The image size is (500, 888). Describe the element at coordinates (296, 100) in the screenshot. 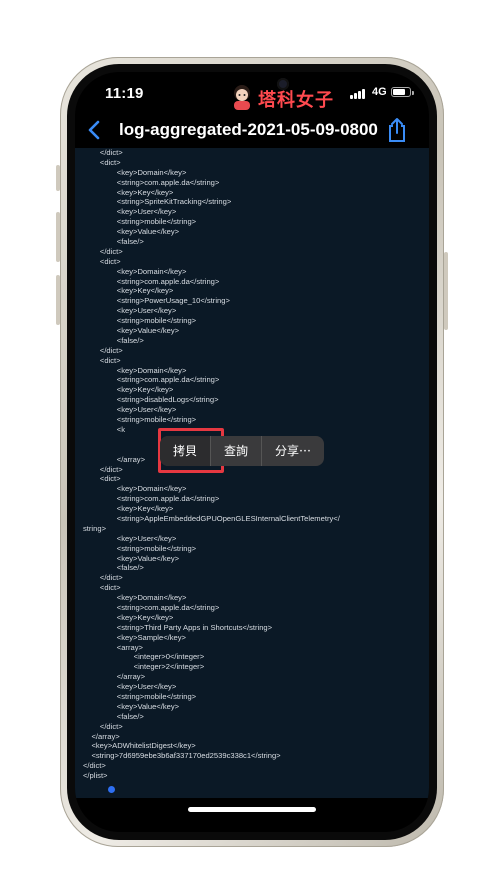

I see `brand-text: 塔科女子` at that location.